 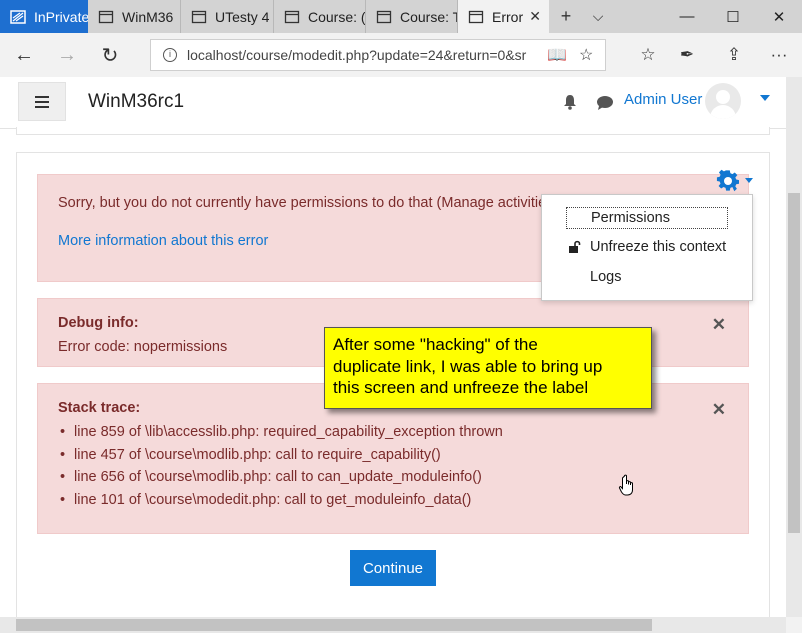 I want to click on avatar, so click(x=723, y=101).